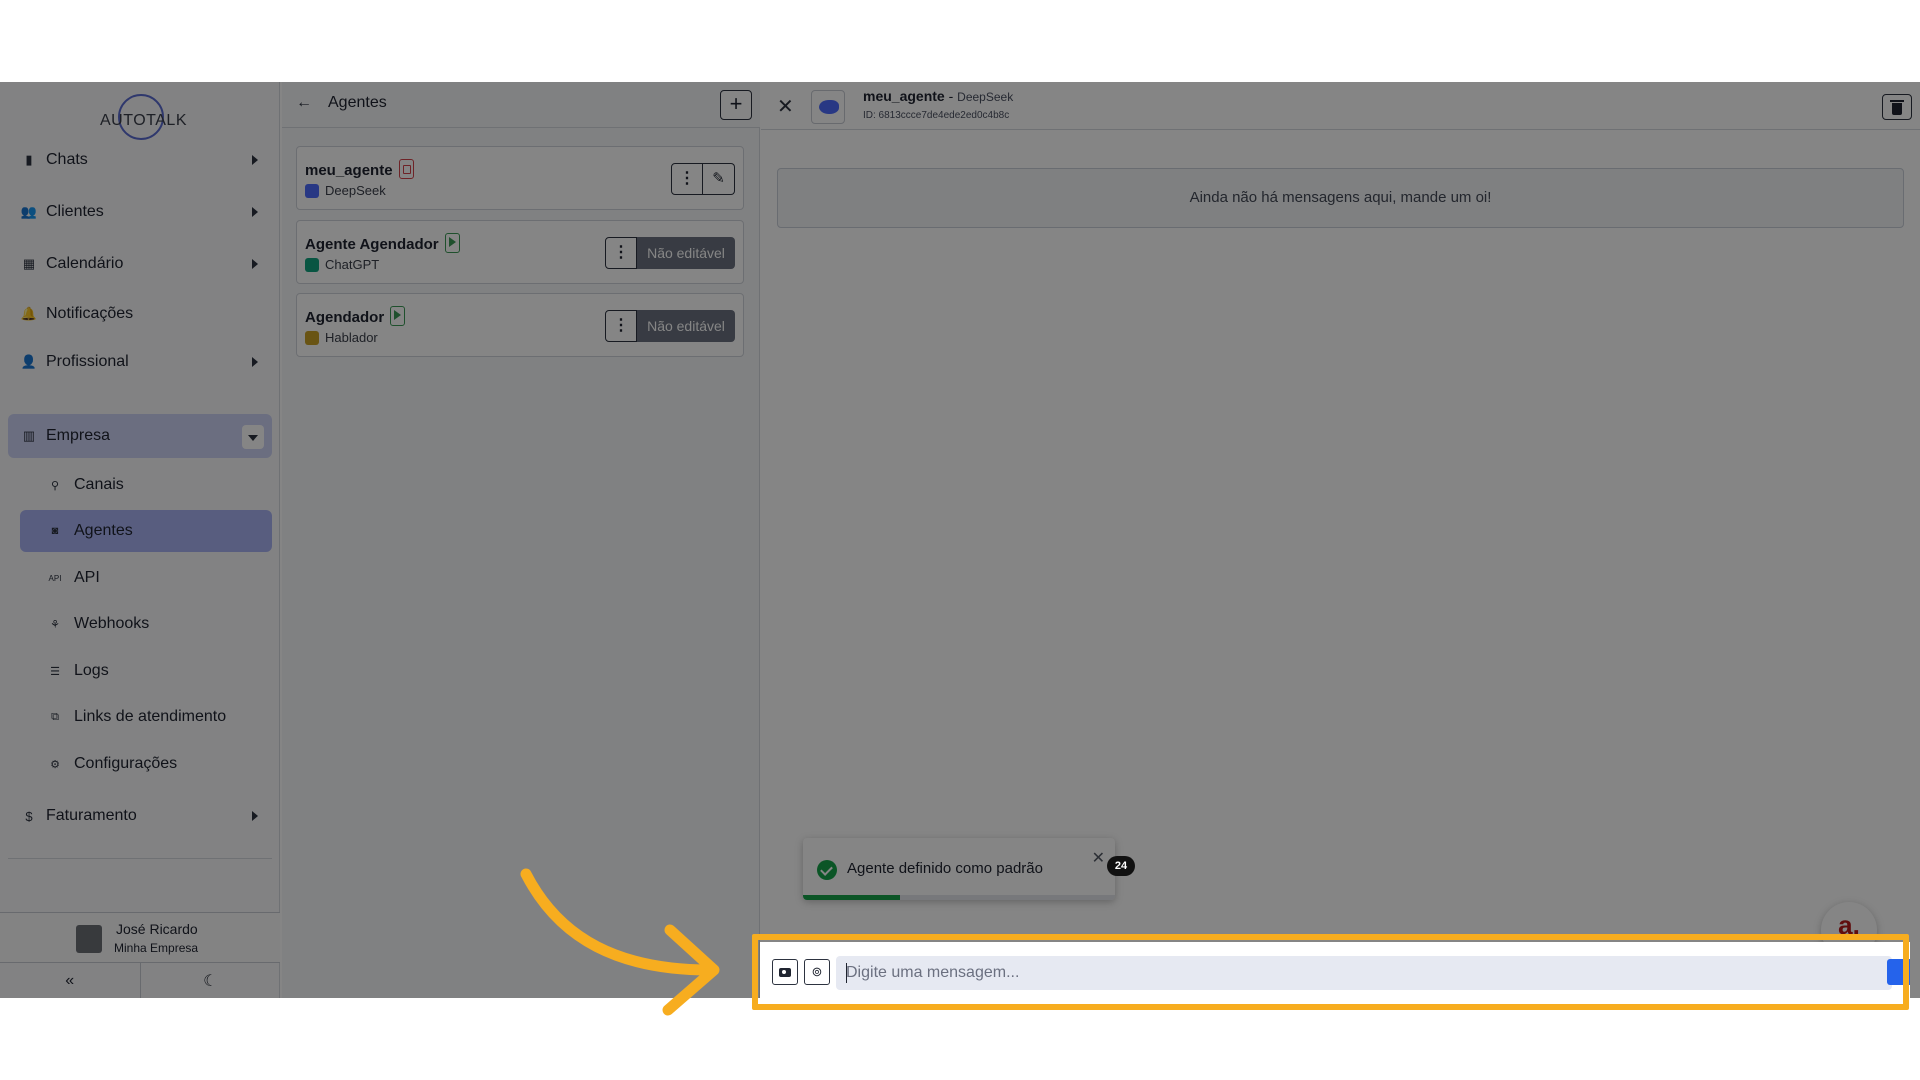 The image size is (1920, 1080). Describe the element at coordinates (521, 105) in the screenshot. I see `agents-panel-header: ← Agentes +` at that location.